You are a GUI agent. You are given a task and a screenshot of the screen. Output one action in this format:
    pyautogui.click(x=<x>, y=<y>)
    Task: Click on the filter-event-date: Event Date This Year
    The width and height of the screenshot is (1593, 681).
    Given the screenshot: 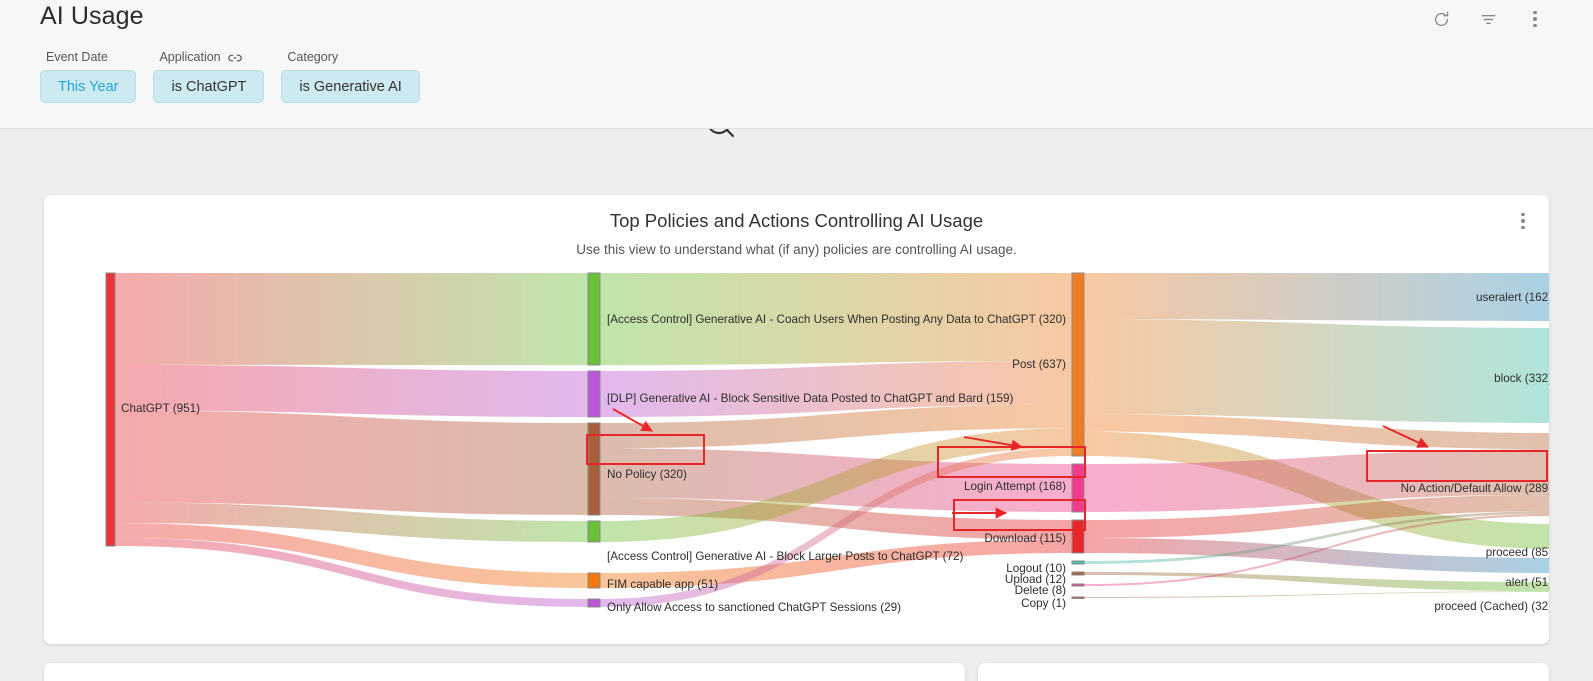 What is the action you would take?
    pyautogui.click(x=88, y=76)
    